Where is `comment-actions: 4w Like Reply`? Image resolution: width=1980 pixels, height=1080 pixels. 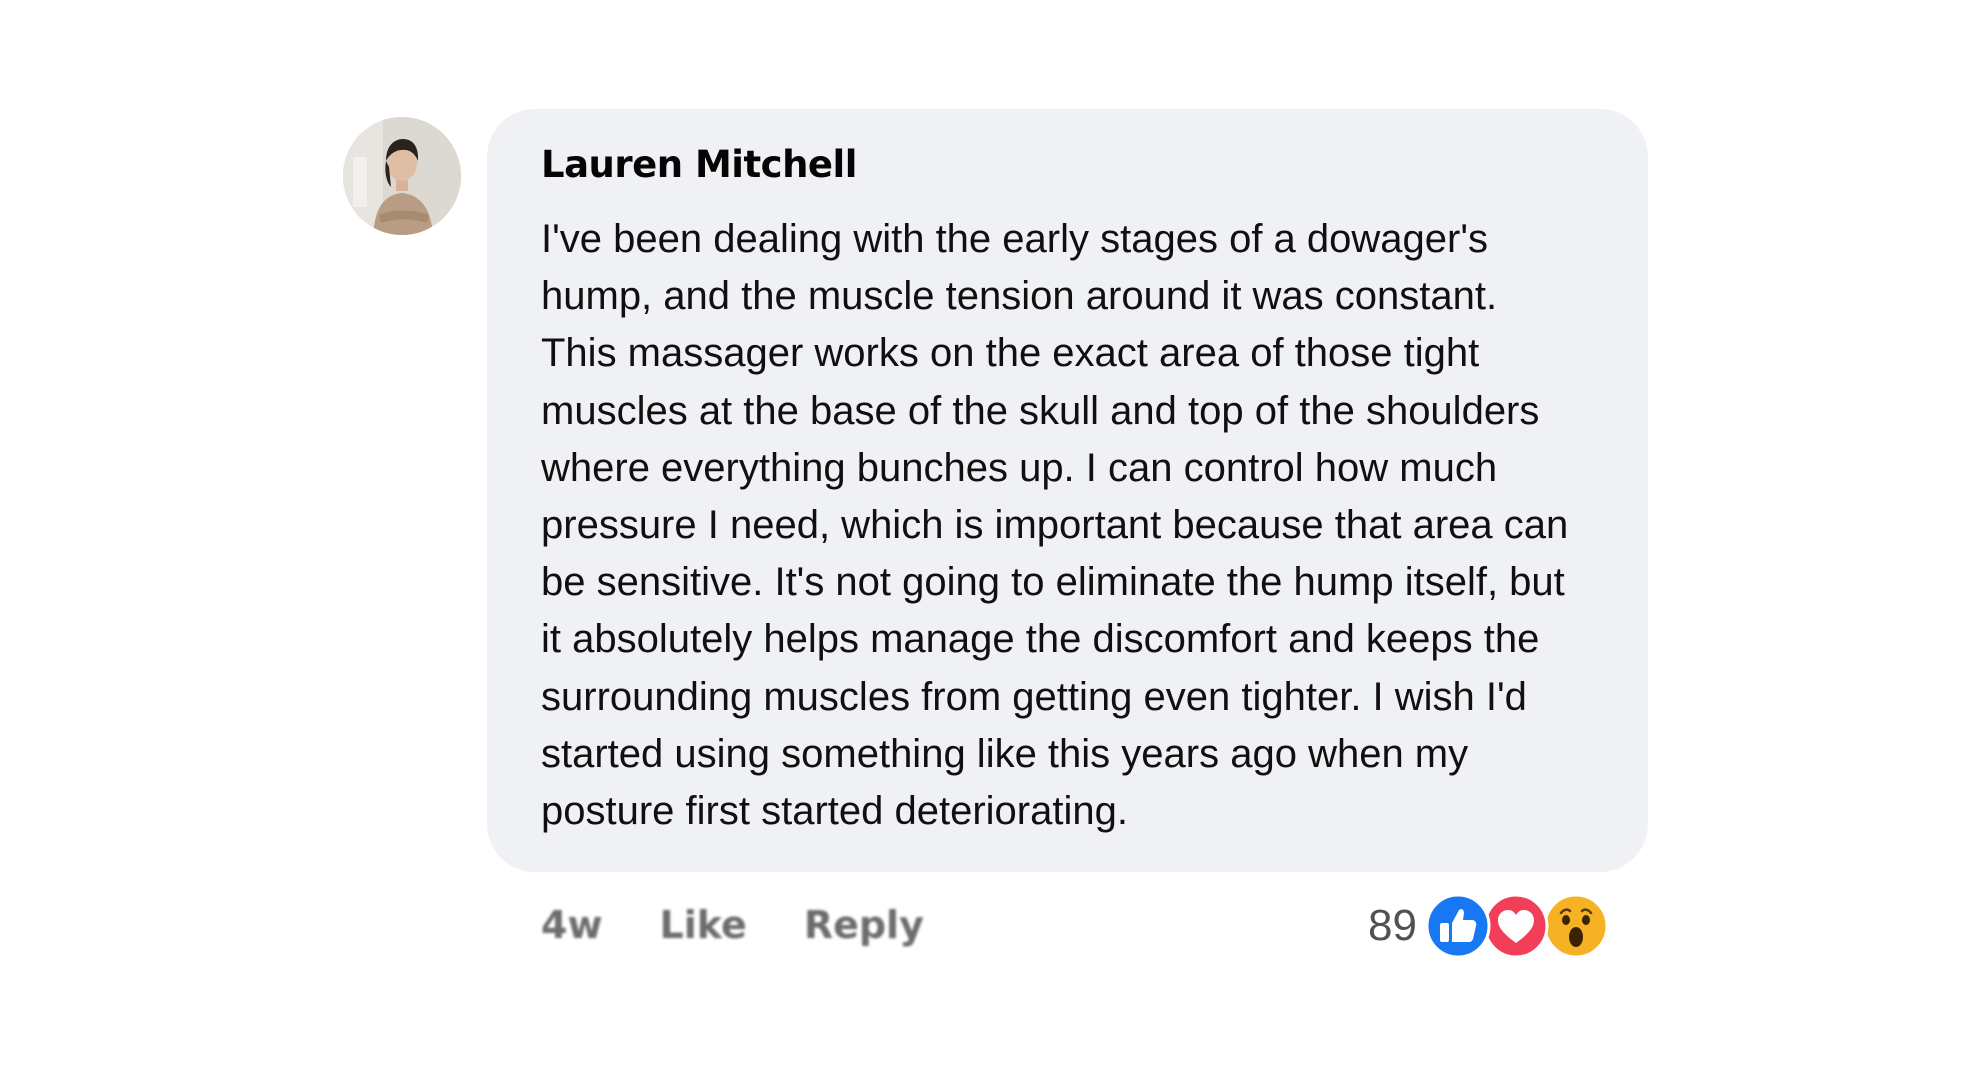
comment-actions: 4w Like Reply is located at coordinates (732, 925).